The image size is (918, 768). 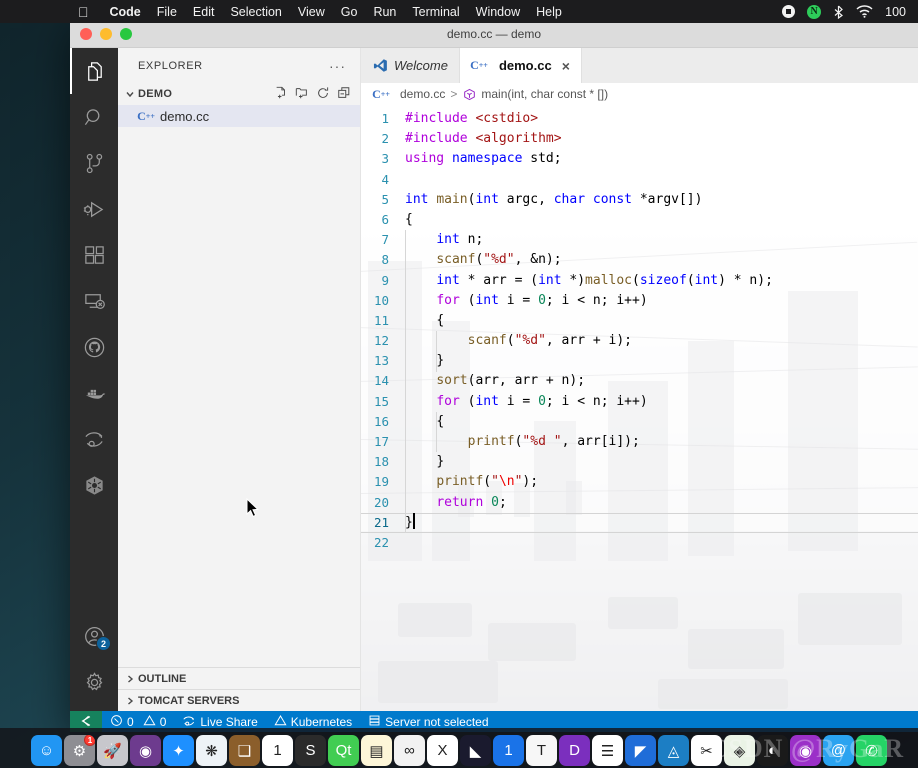 I want to click on new-folder-icon, so click(x=302, y=94).